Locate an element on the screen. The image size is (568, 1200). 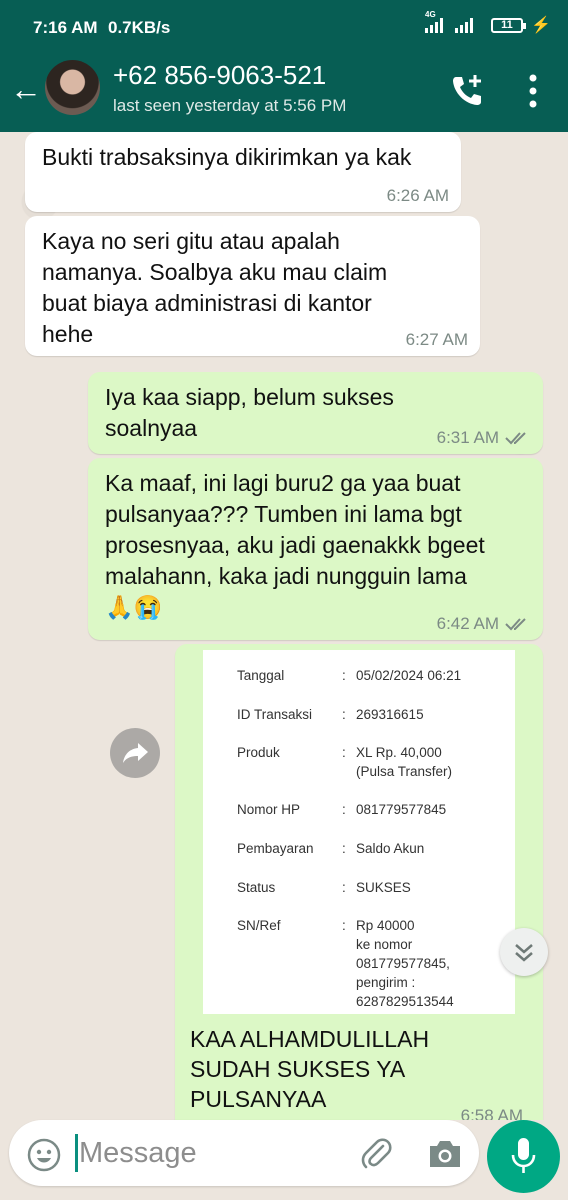
receipt-value: 081779577845 is located at coordinates (401, 809).